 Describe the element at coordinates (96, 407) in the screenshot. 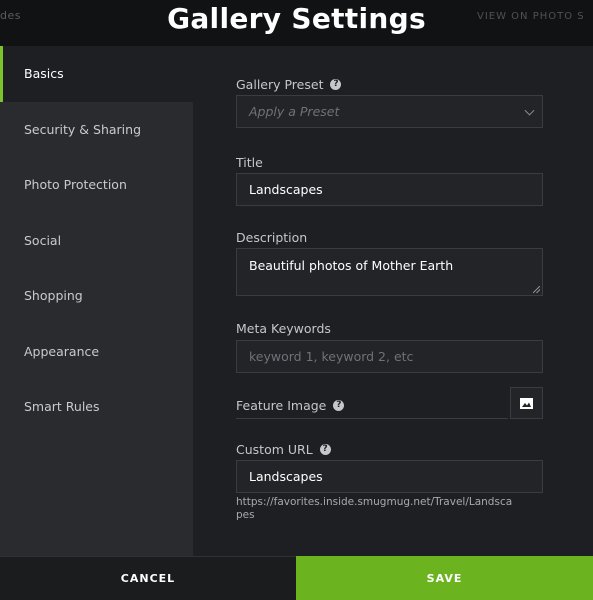

I see `sidebar-item-smart-rules: Smart Rules` at that location.